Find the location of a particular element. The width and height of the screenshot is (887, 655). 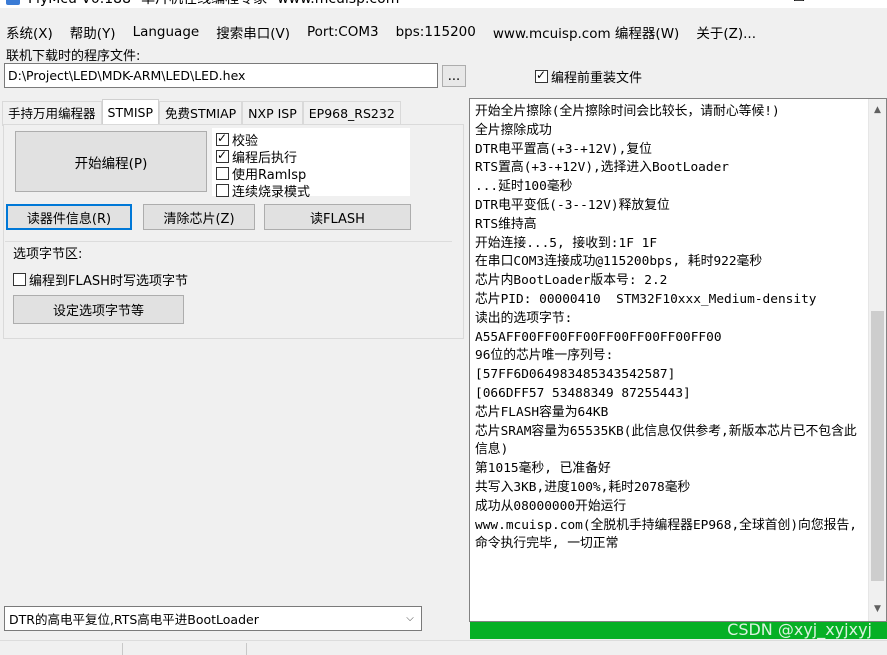

program-file-input: D:\Project\LED\MDK-ARM\LED\LED.hex is located at coordinates (221, 75).